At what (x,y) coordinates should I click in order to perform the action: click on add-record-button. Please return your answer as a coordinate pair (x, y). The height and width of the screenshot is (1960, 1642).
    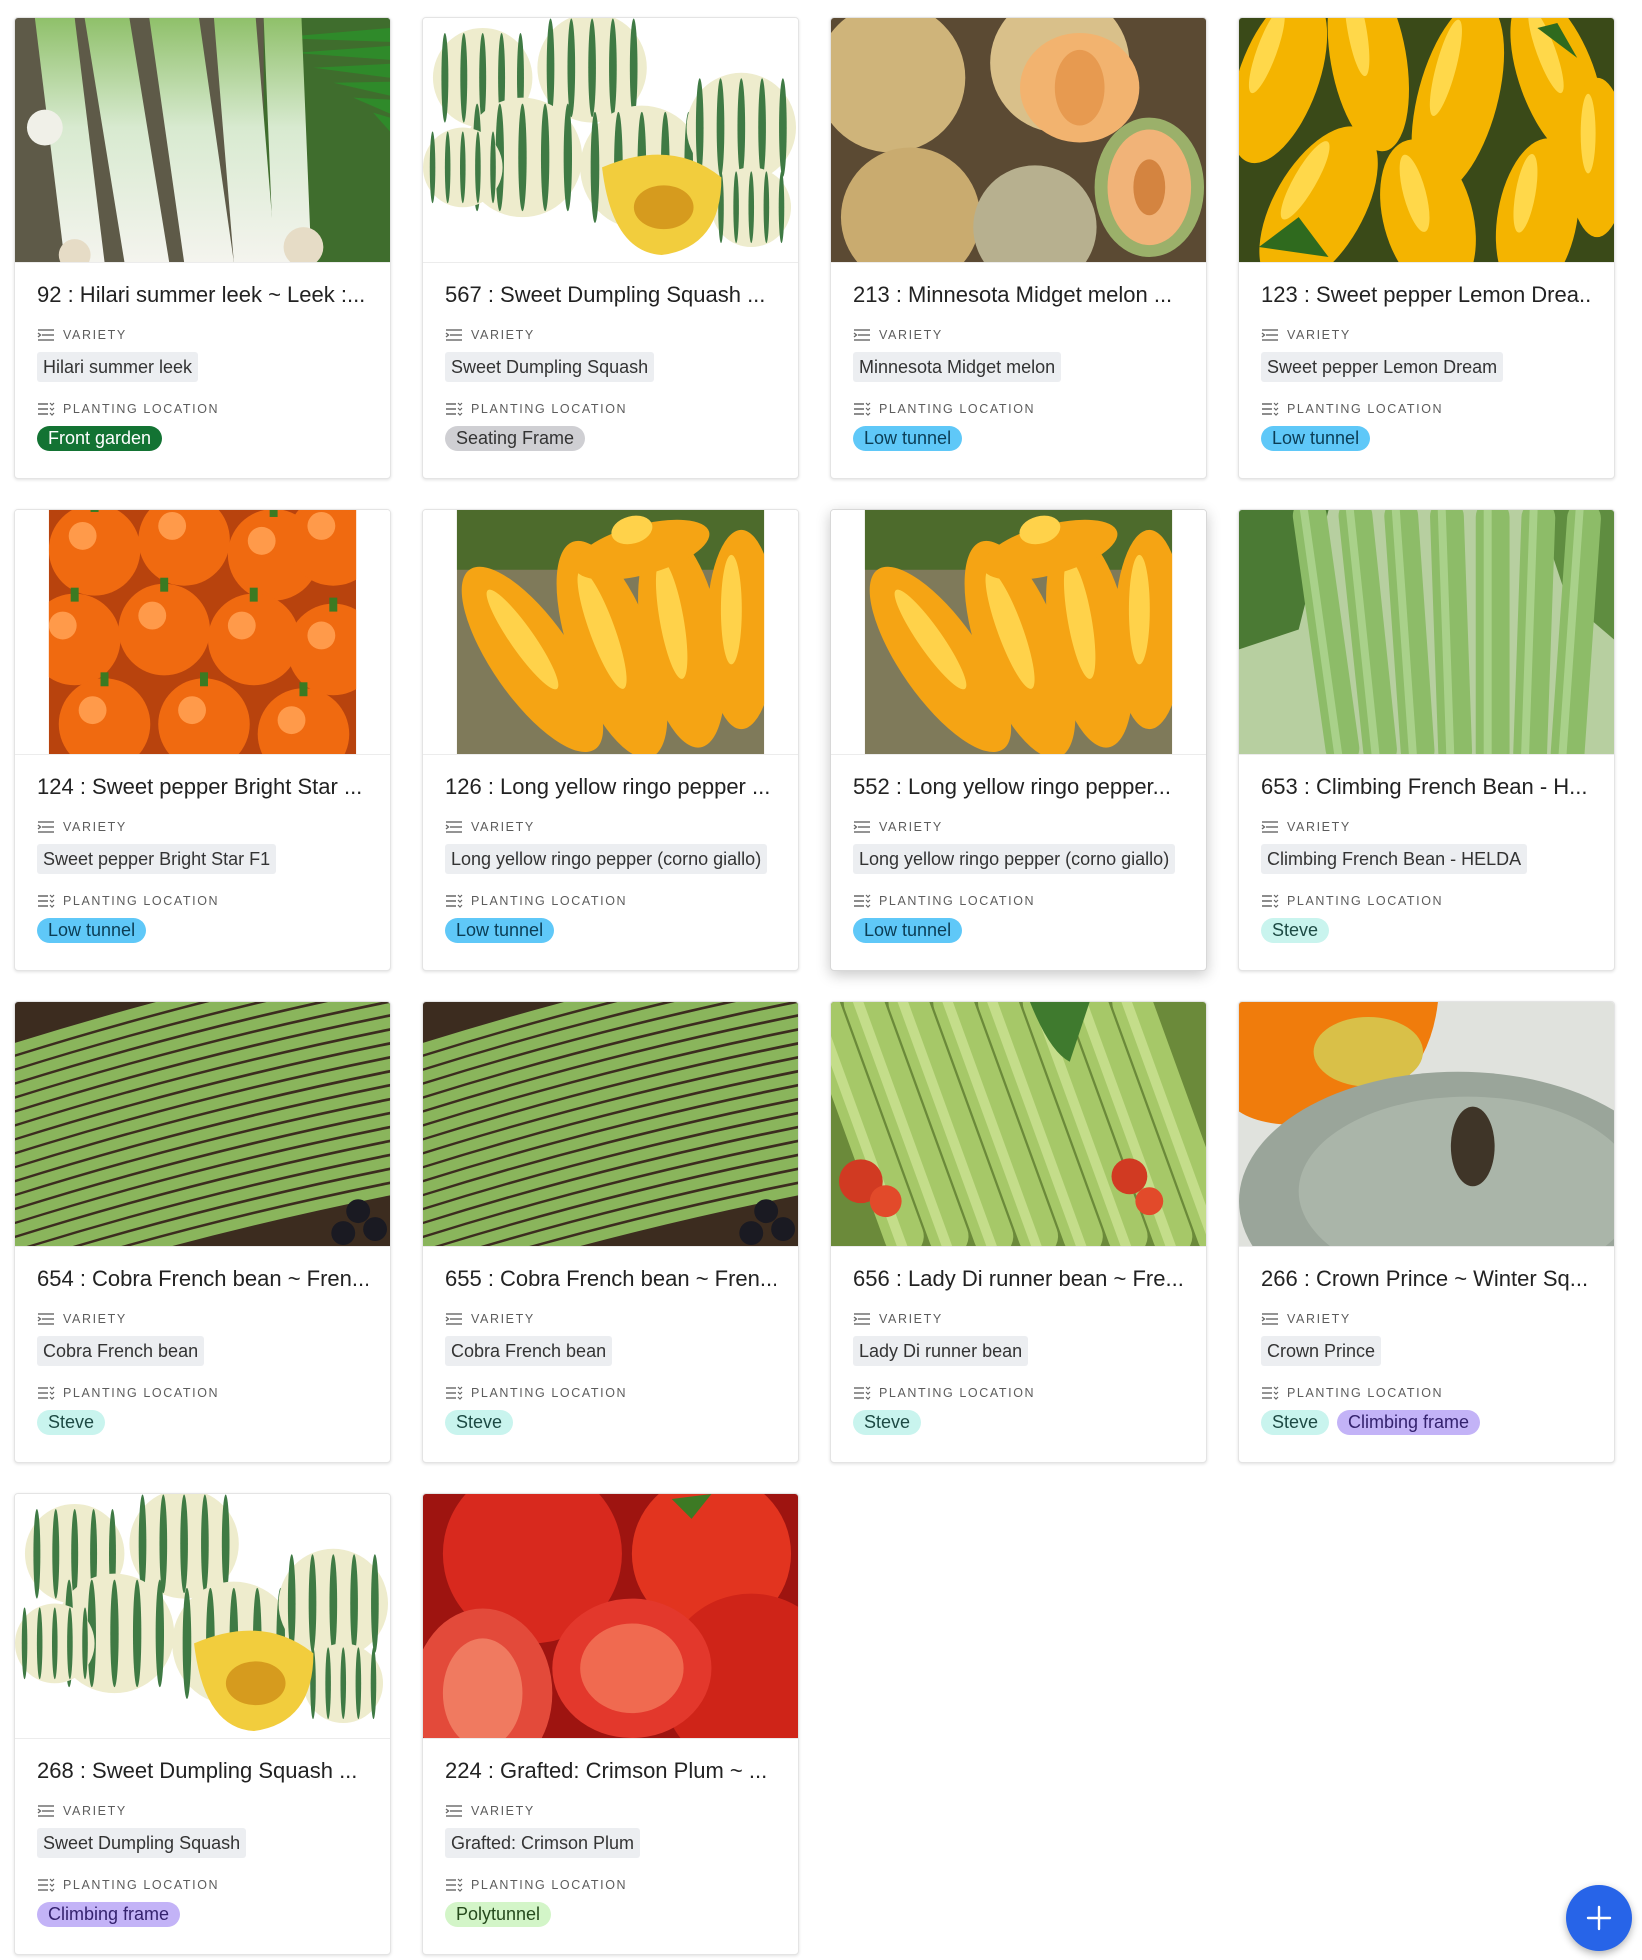
    Looking at the image, I should click on (1599, 1918).